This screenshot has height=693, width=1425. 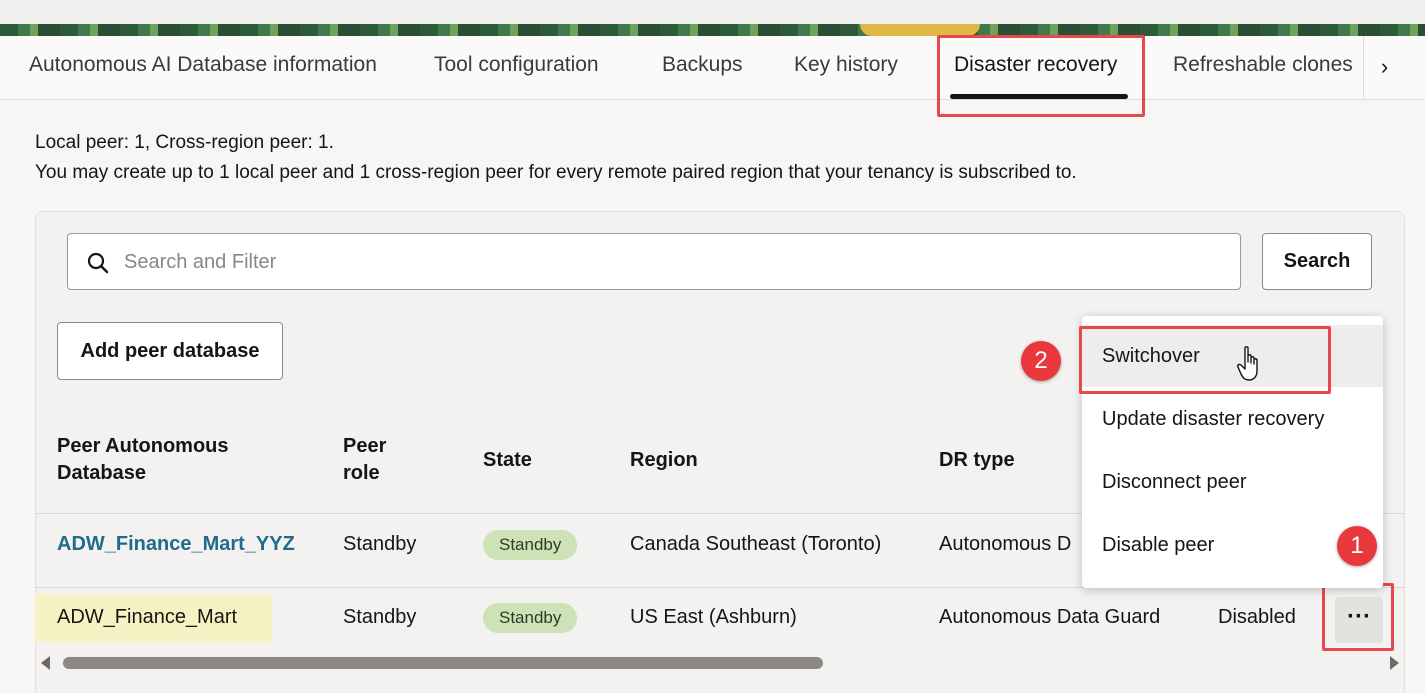 What do you see at coordinates (920, 30) in the screenshot?
I see `banner-decoration` at bounding box center [920, 30].